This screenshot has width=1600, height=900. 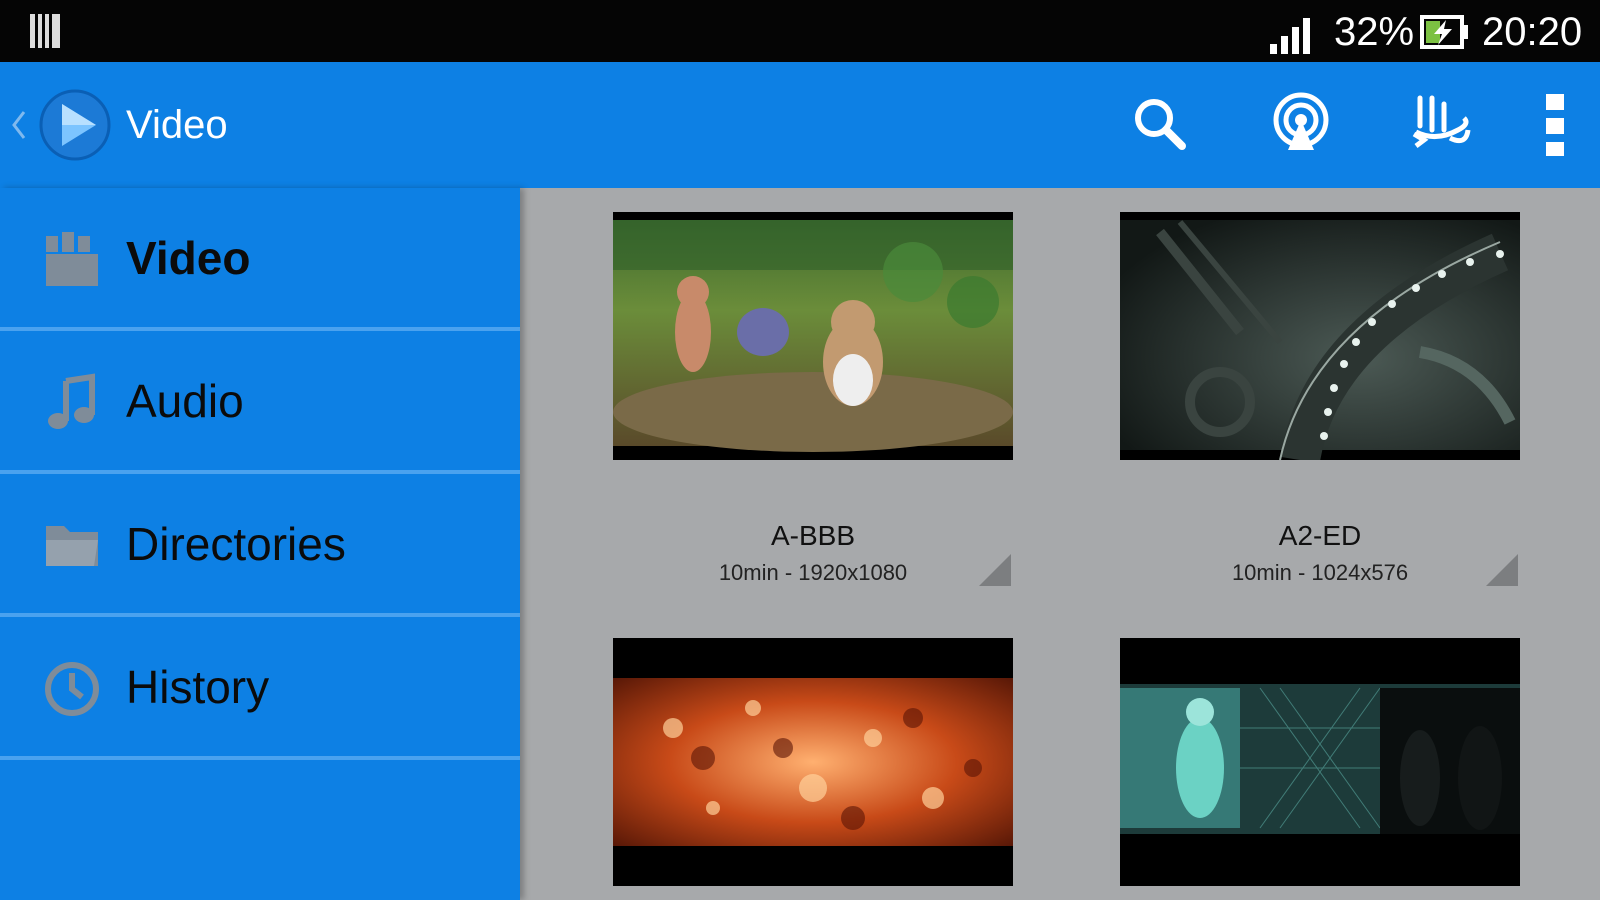 What do you see at coordinates (72, 405) in the screenshot?
I see `music-note-icon` at bounding box center [72, 405].